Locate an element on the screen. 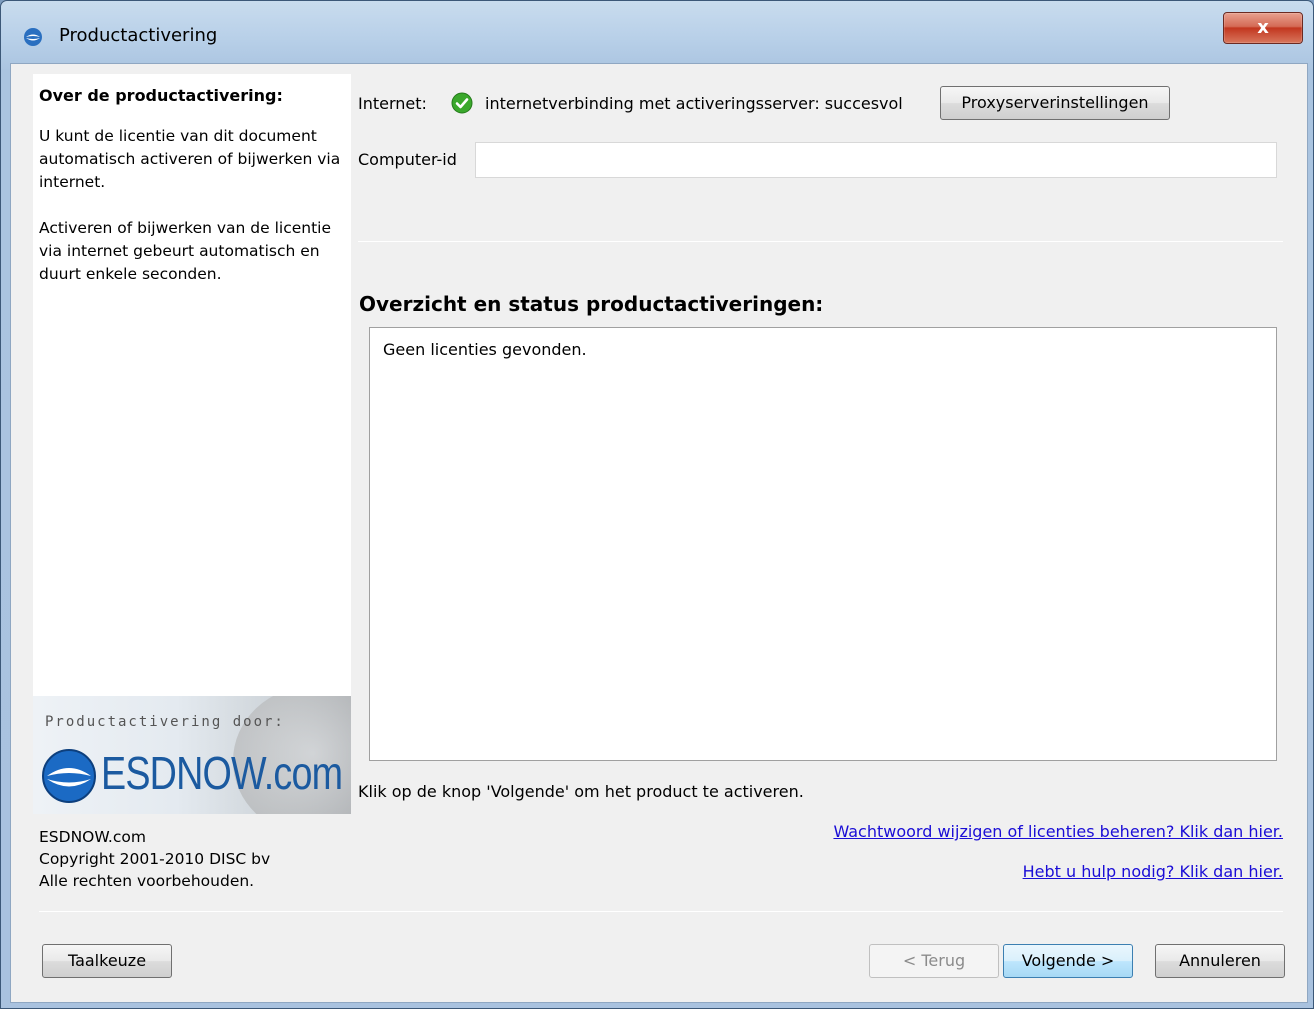  overview-heading: Overzicht en status productactiveringen: is located at coordinates (591, 304).